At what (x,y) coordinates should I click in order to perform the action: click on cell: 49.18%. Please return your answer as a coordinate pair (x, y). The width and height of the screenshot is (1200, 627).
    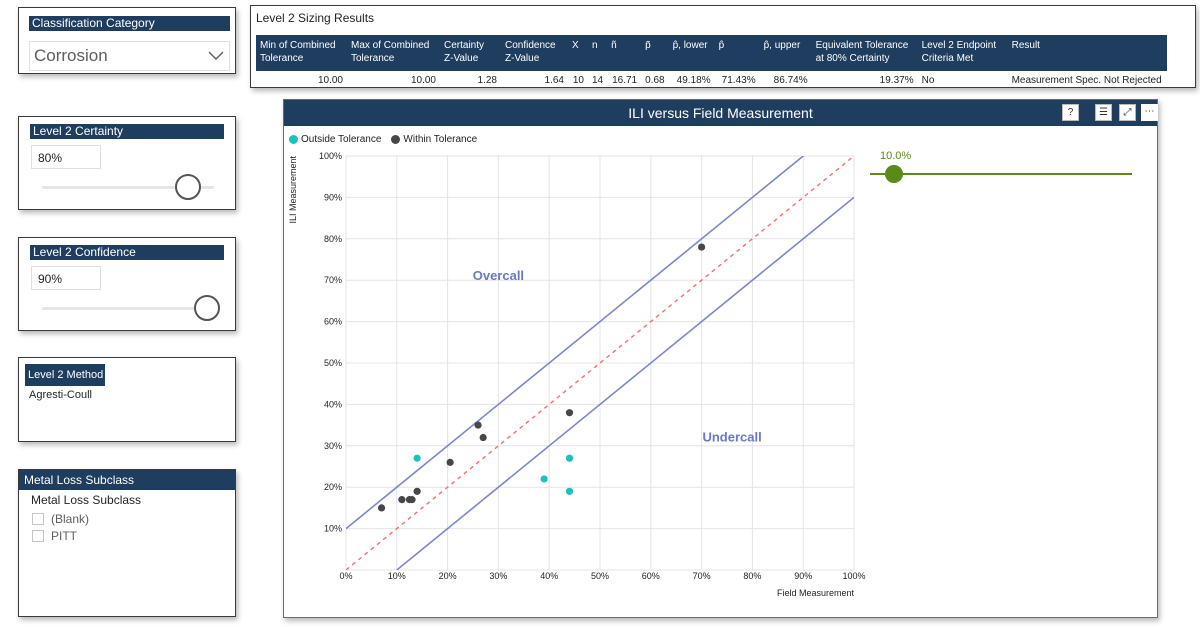
    Looking at the image, I should click on (692, 80).